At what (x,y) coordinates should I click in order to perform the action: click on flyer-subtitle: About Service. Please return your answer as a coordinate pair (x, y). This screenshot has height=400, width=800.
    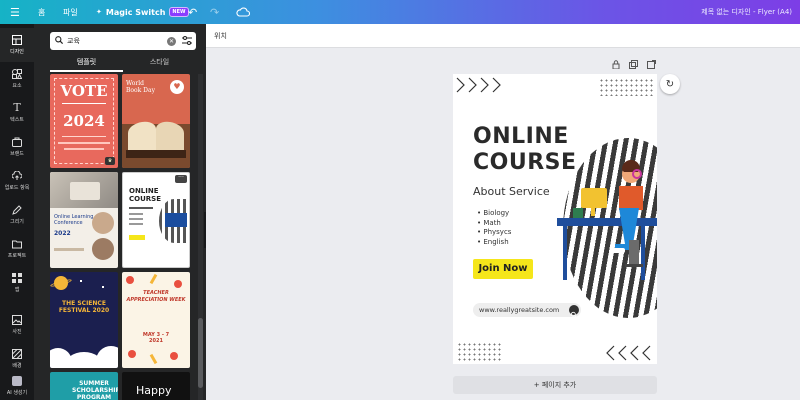
    Looking at the image, I should click on (511, 191).